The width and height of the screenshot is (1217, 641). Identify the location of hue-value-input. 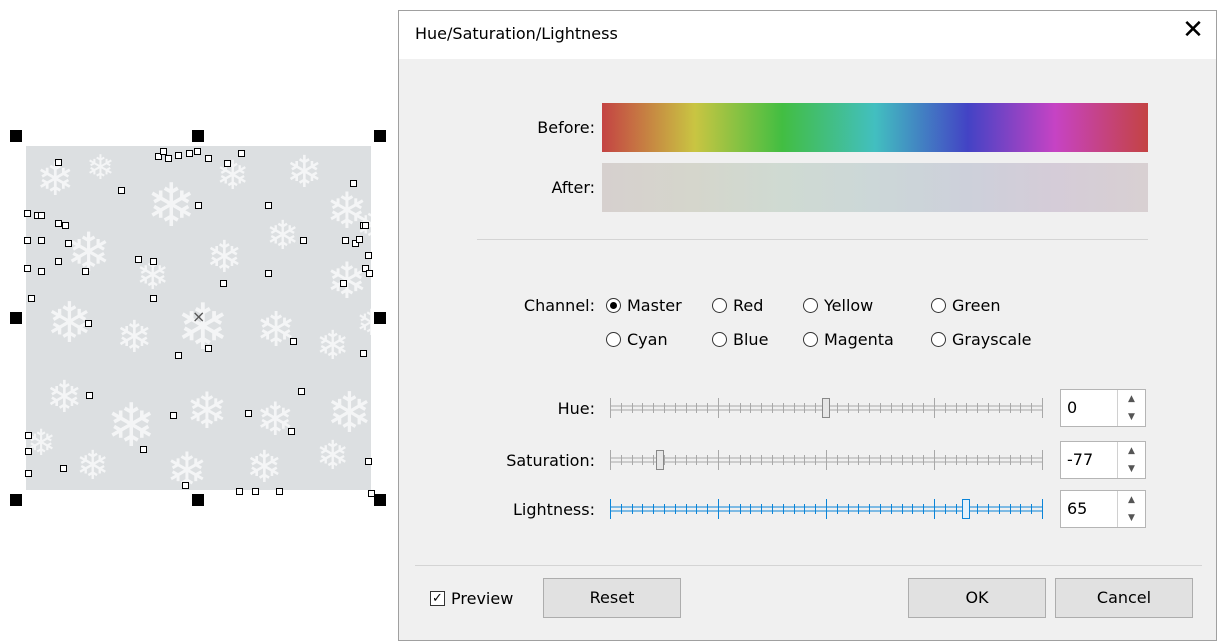
(1090, 407).